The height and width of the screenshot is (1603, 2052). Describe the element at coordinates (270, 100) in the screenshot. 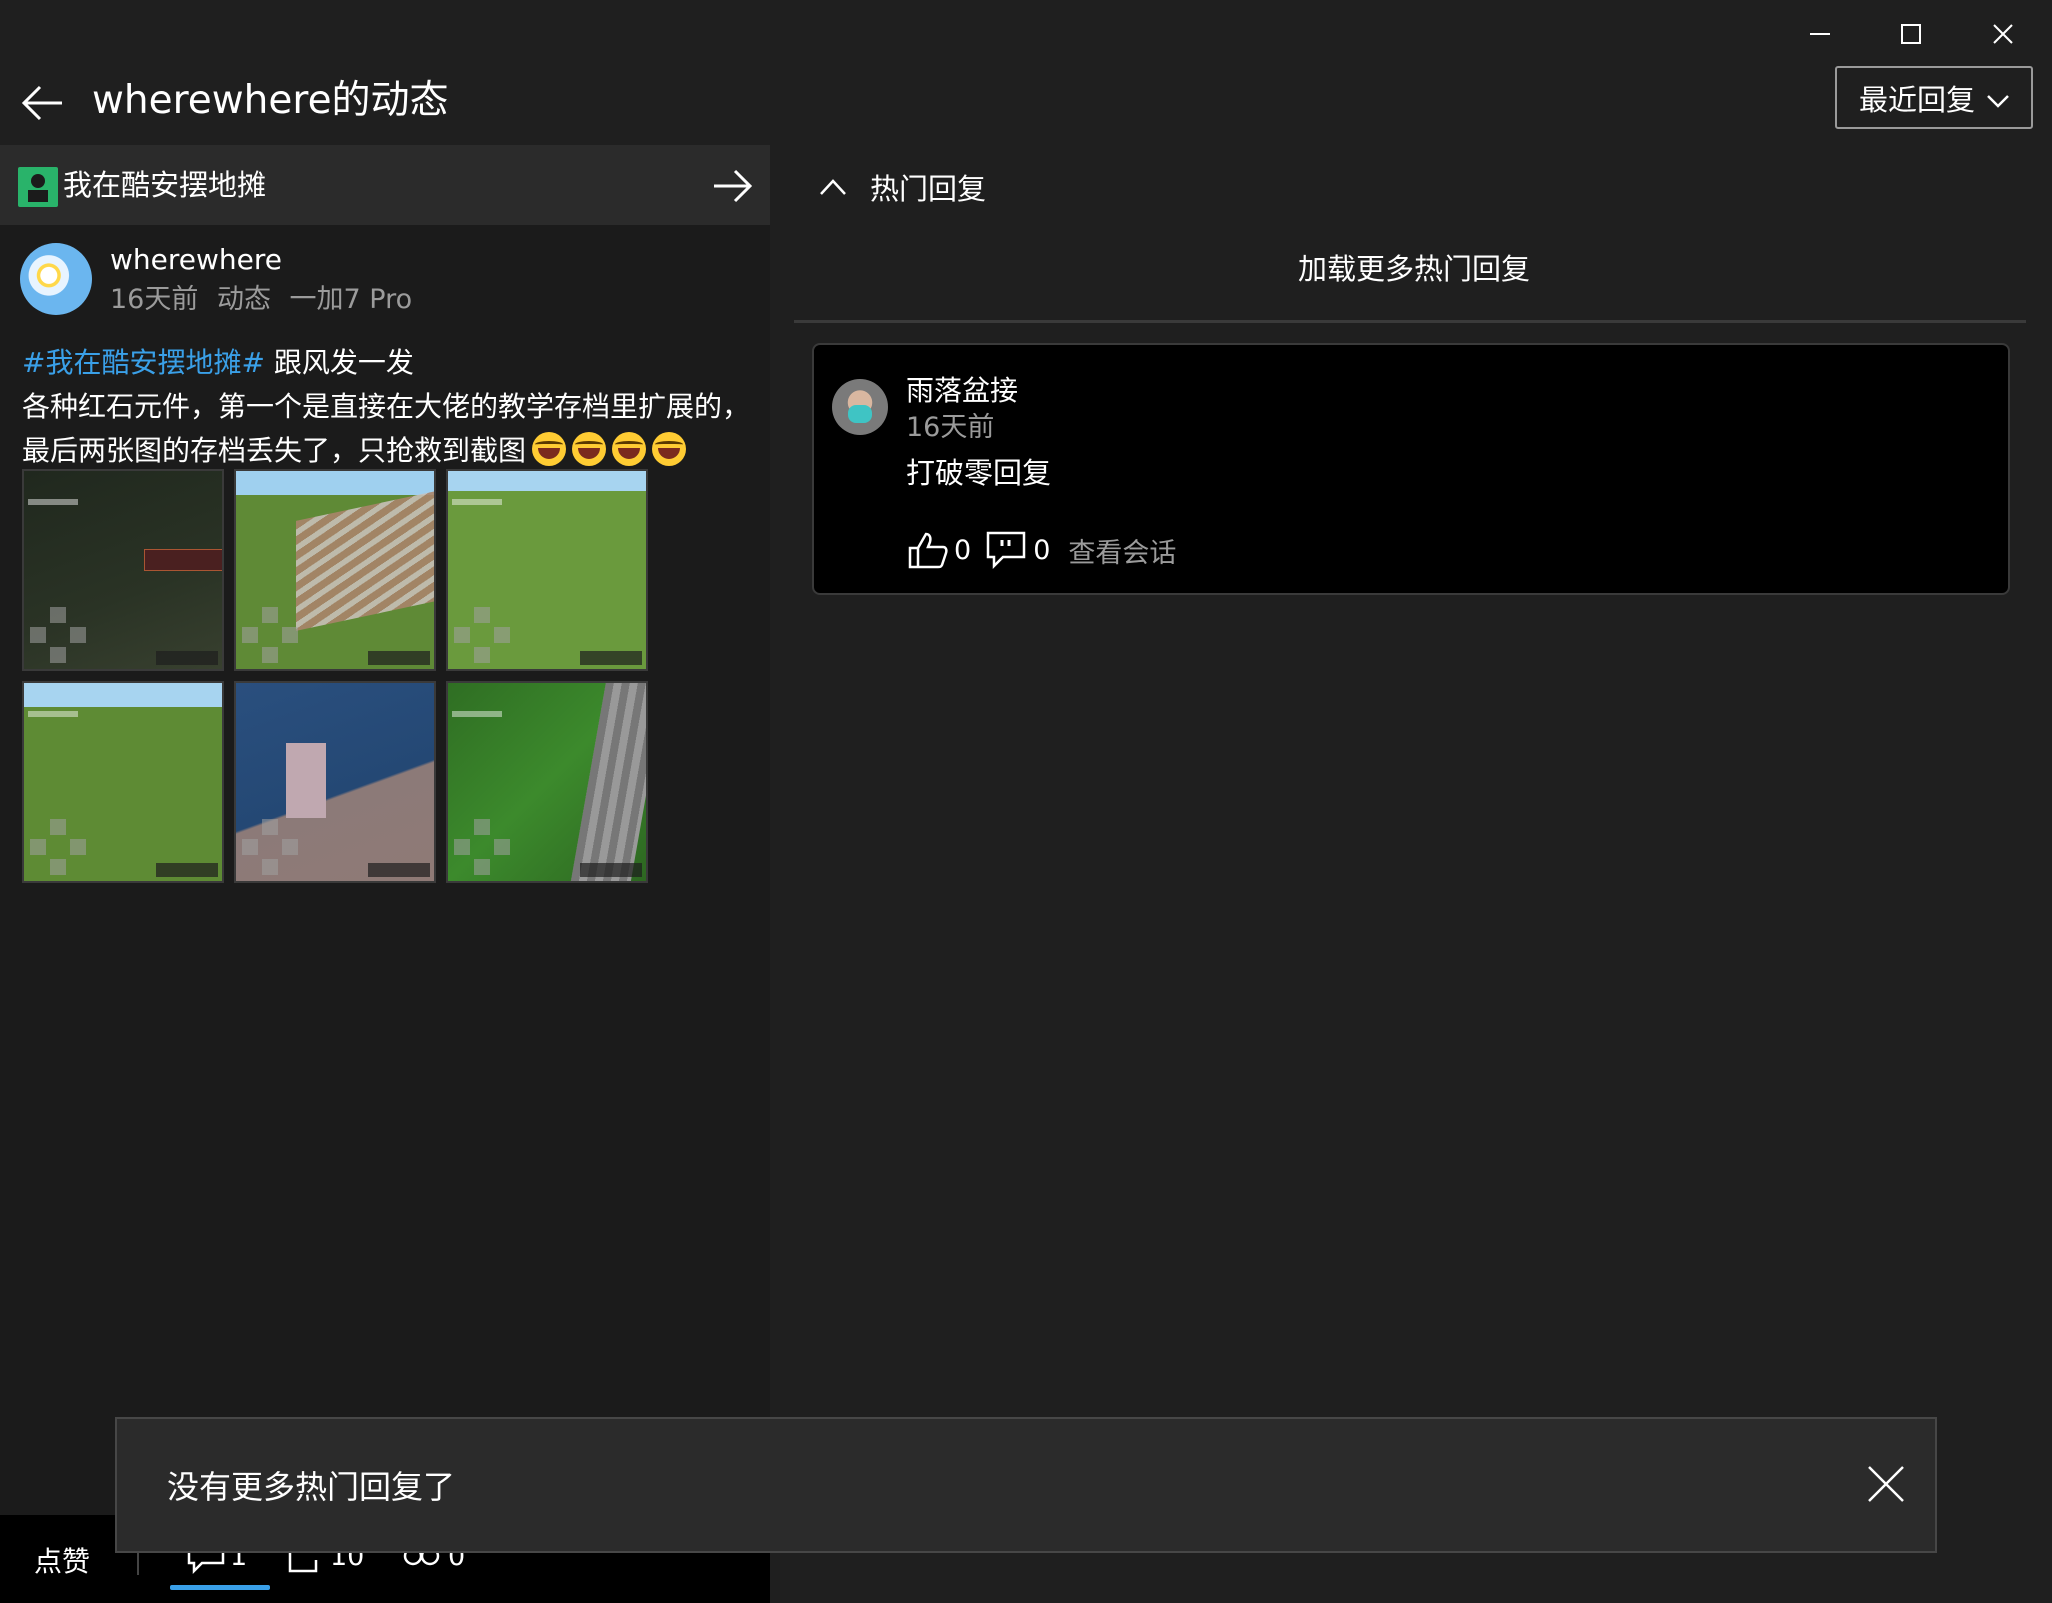

I see `page-title: wherewhere的动态` at that location.